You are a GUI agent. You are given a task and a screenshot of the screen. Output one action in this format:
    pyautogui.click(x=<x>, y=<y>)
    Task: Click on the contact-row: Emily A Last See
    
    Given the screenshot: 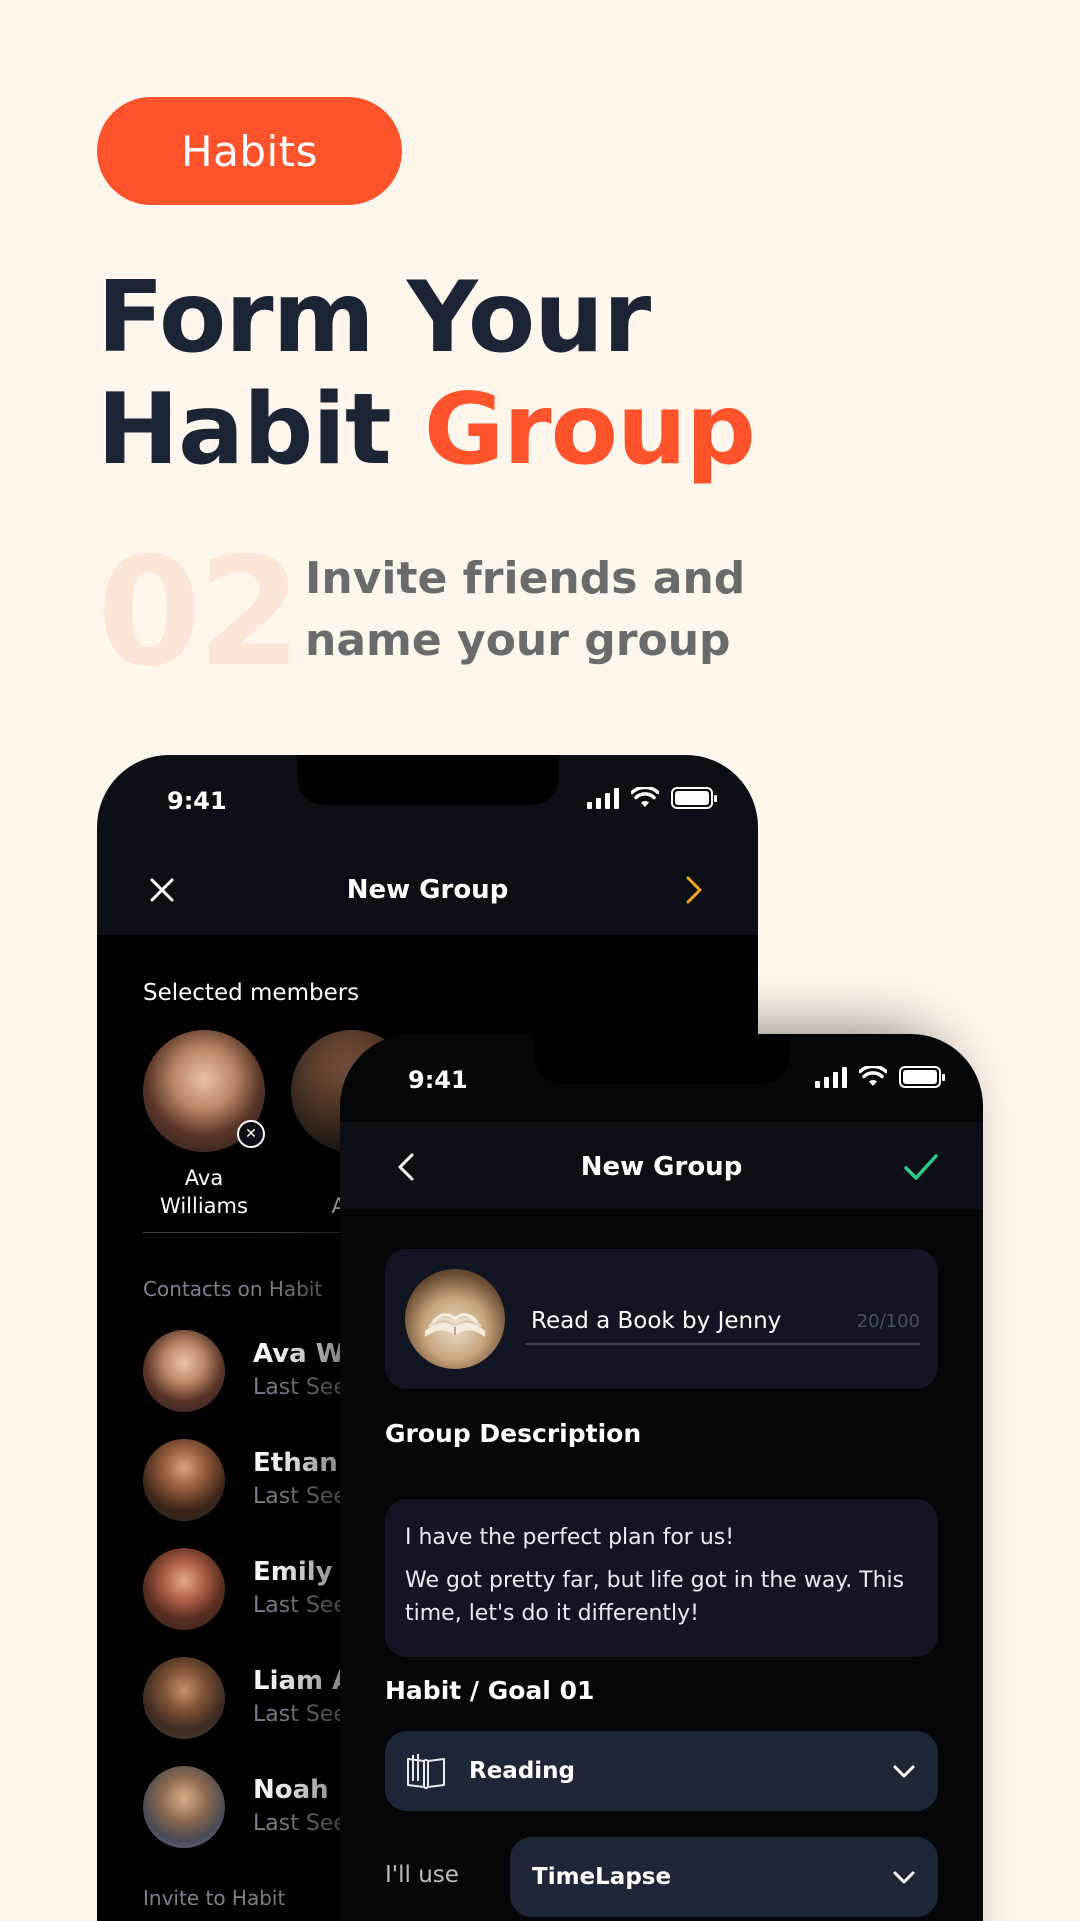 What is the action you would take?
    pyautogui.click(x=252, y=1589)
    